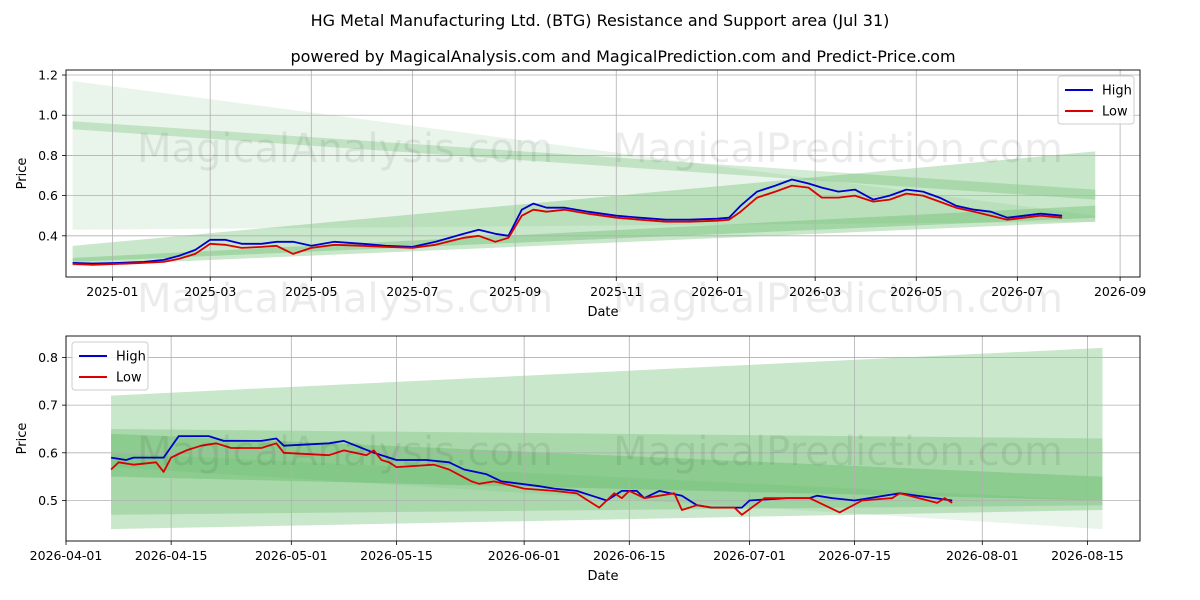 The height and width of the screenshot is (600, 1200). I want to click on x-tick-label: 2026-06-15, so click(629, 555).